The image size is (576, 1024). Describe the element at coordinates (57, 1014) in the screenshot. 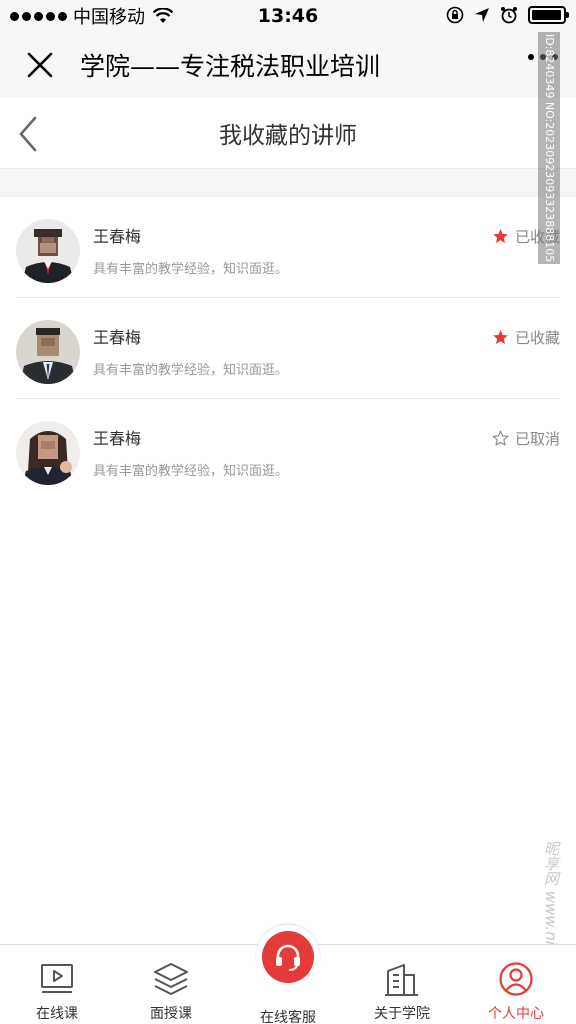

I see `tab-label: 在线课` at that location.